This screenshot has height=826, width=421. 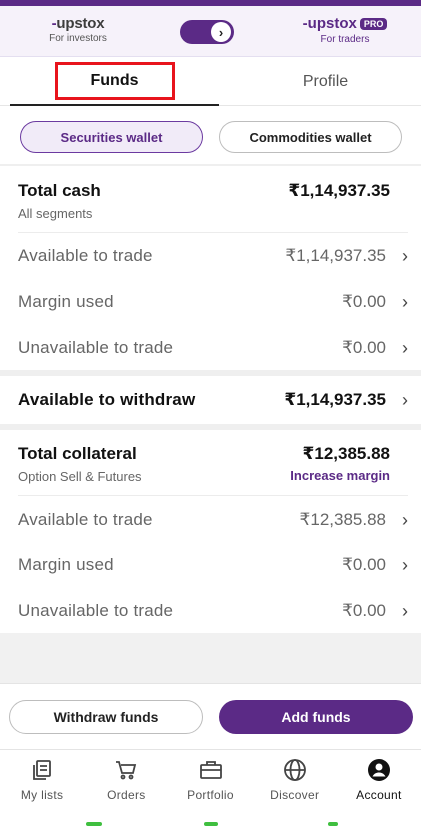 I want to click on nav-orders: Orders, so click(x=126, y=779).